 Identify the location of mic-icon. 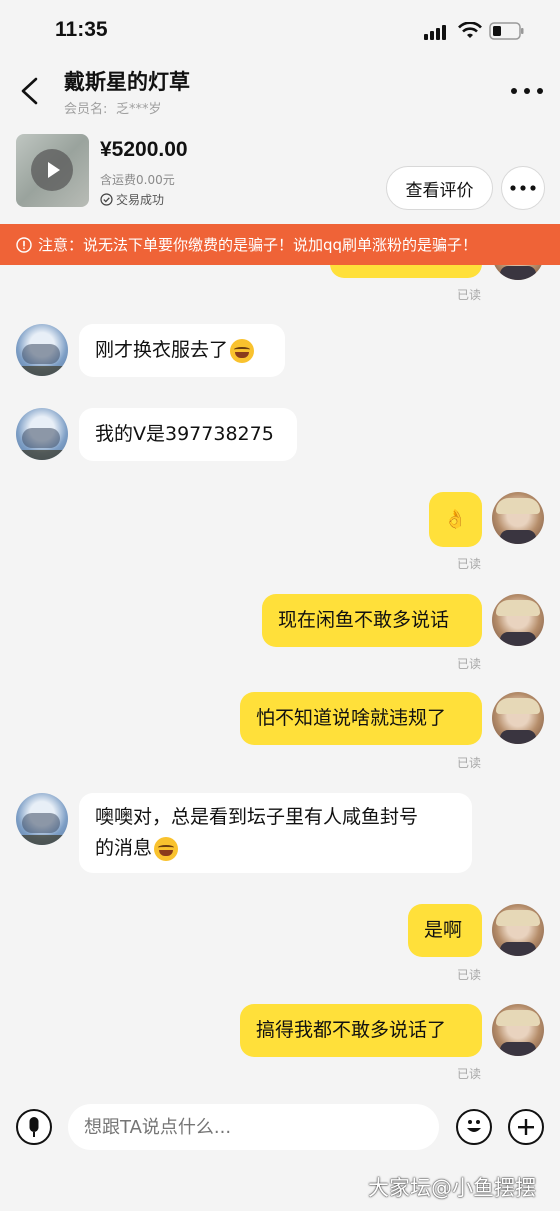
(34, 1127).